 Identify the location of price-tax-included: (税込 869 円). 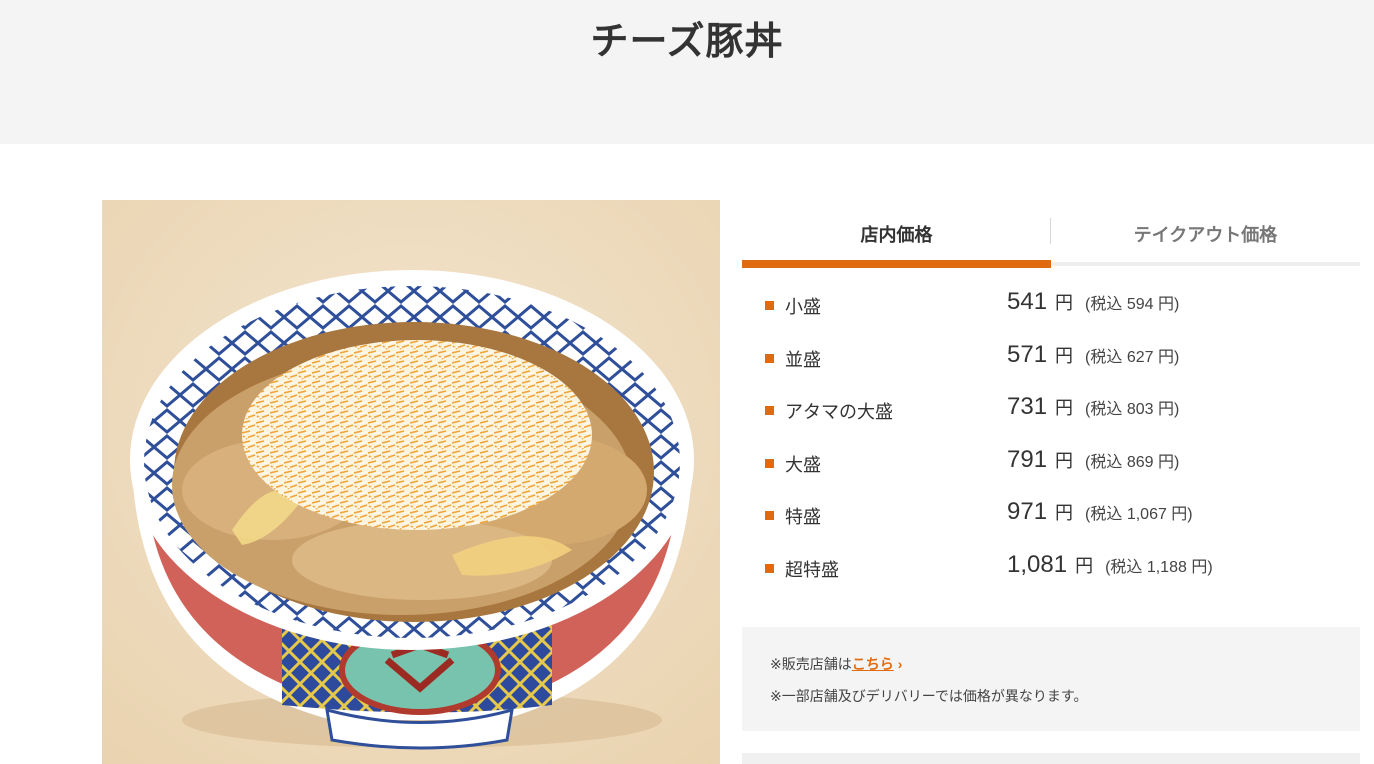
(1132, 462).